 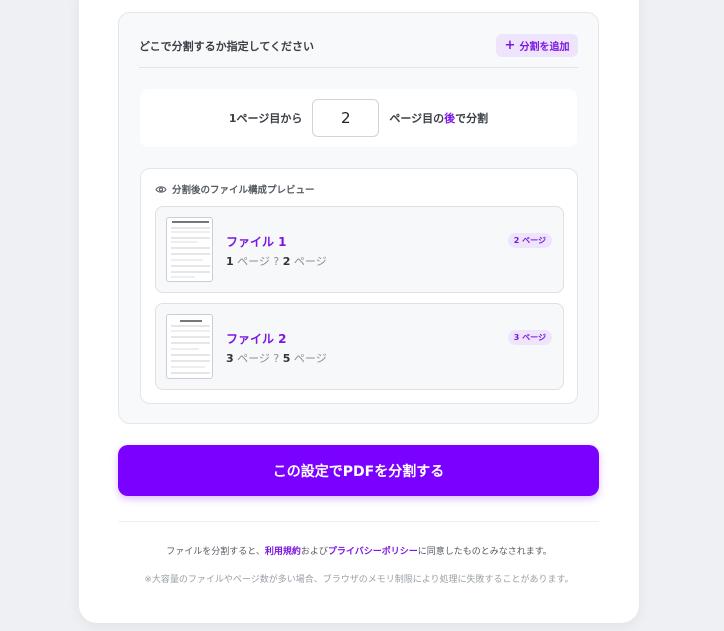 I want to click on preview-header: 分割後のファイル構成プレビュー, so click(x=235, y=189).